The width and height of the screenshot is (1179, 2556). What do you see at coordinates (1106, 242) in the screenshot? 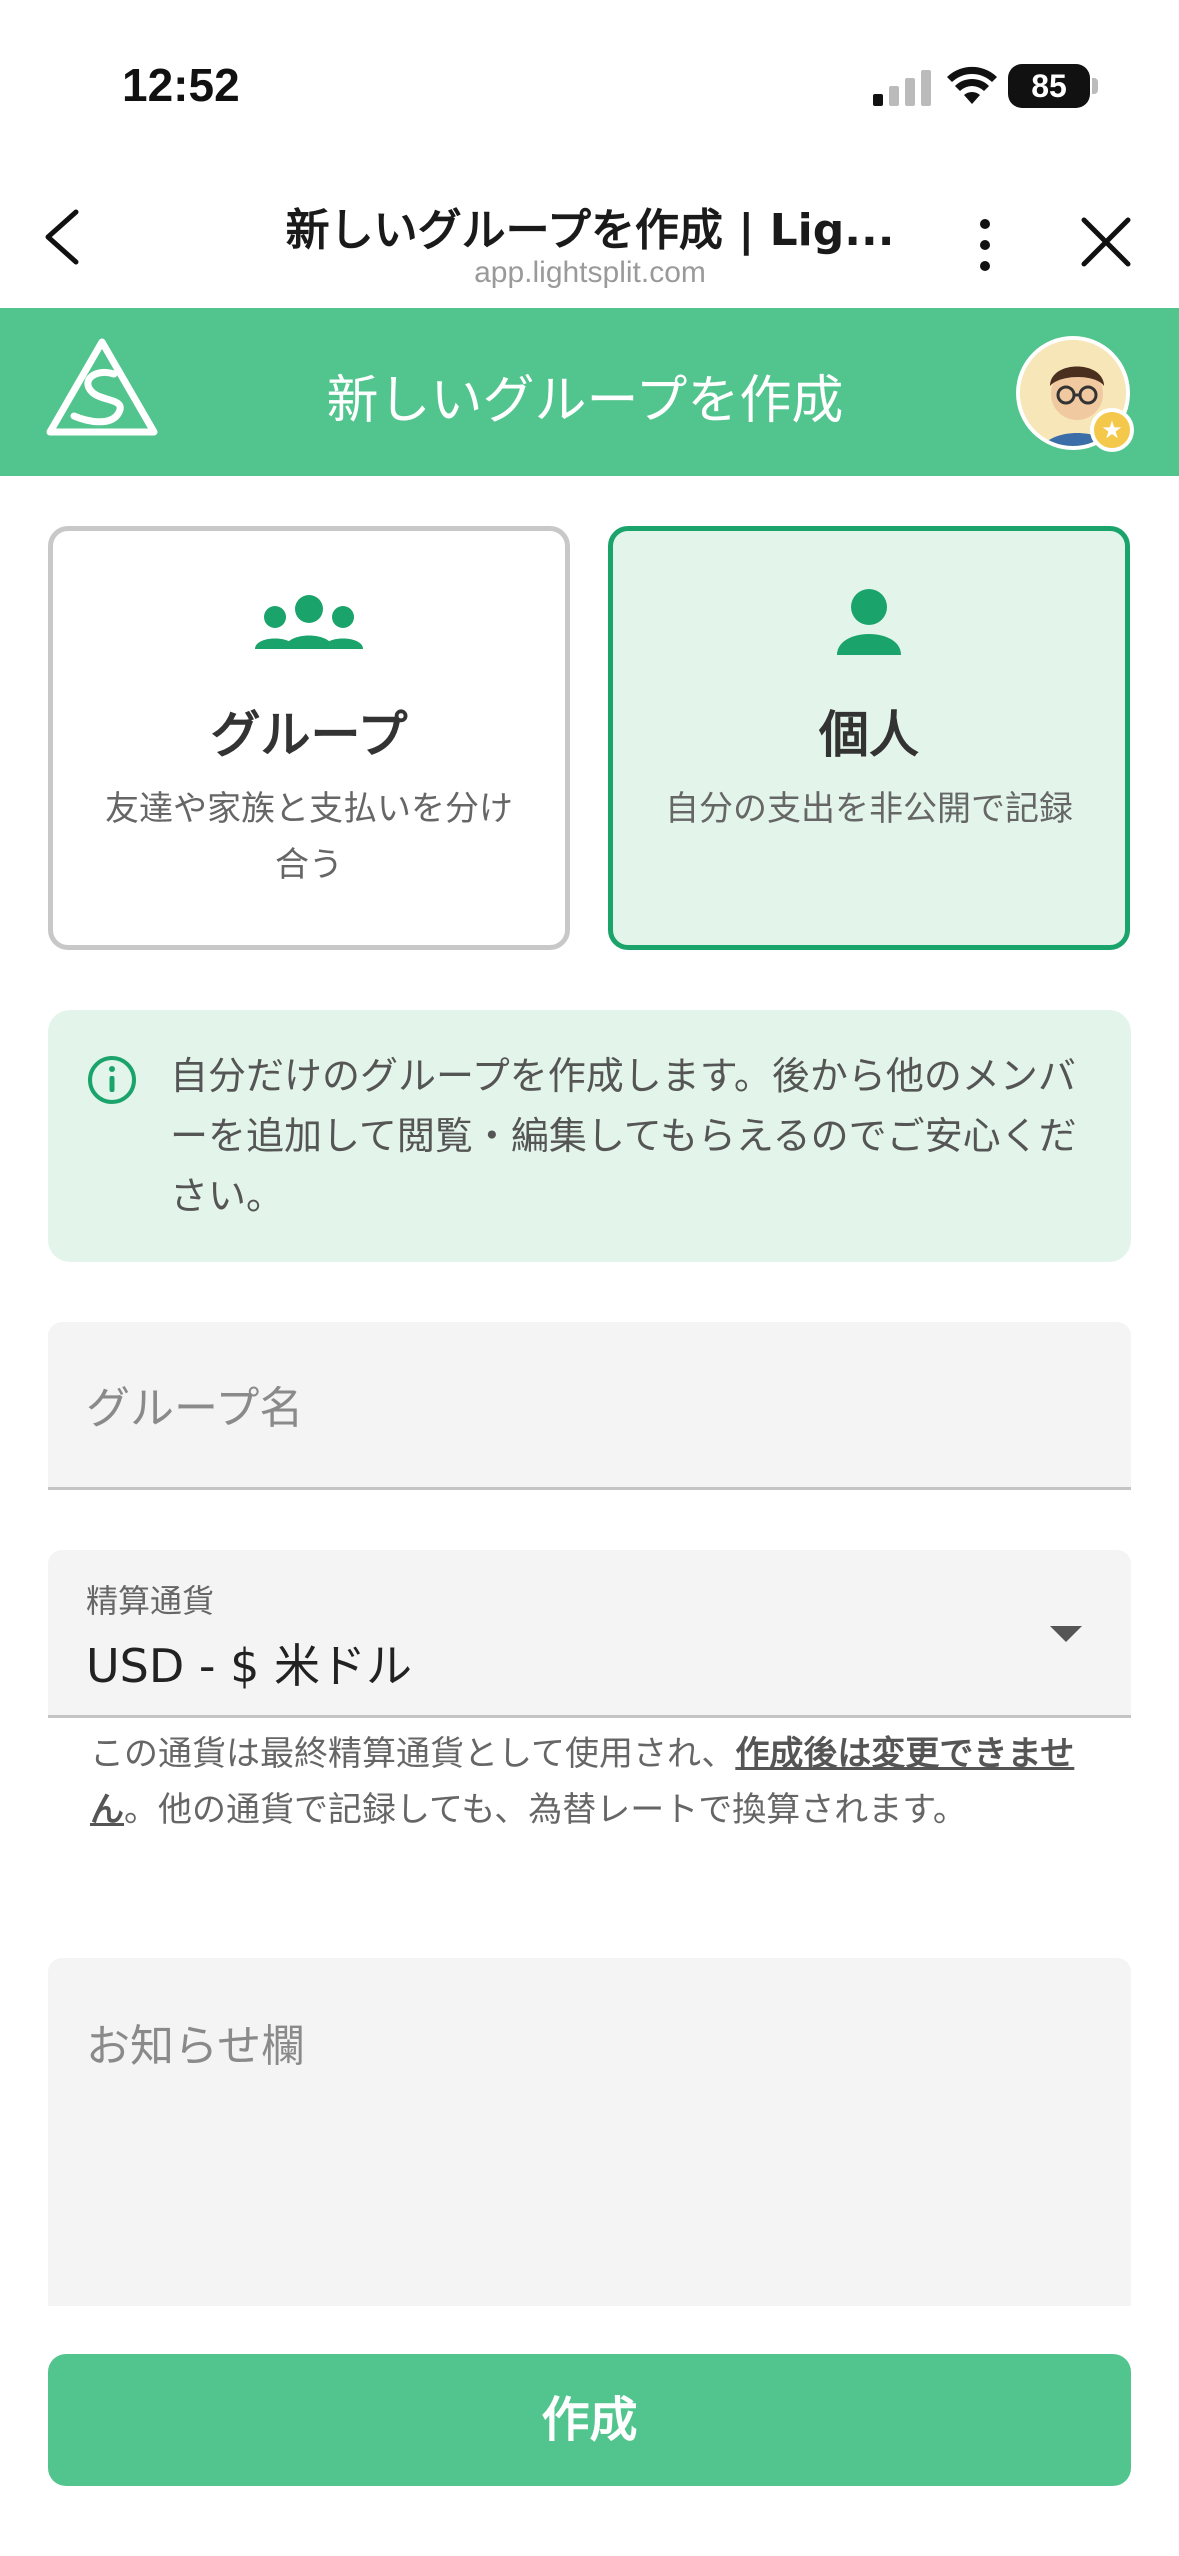
I see `close-icon` at bounding box center [1106, 242].